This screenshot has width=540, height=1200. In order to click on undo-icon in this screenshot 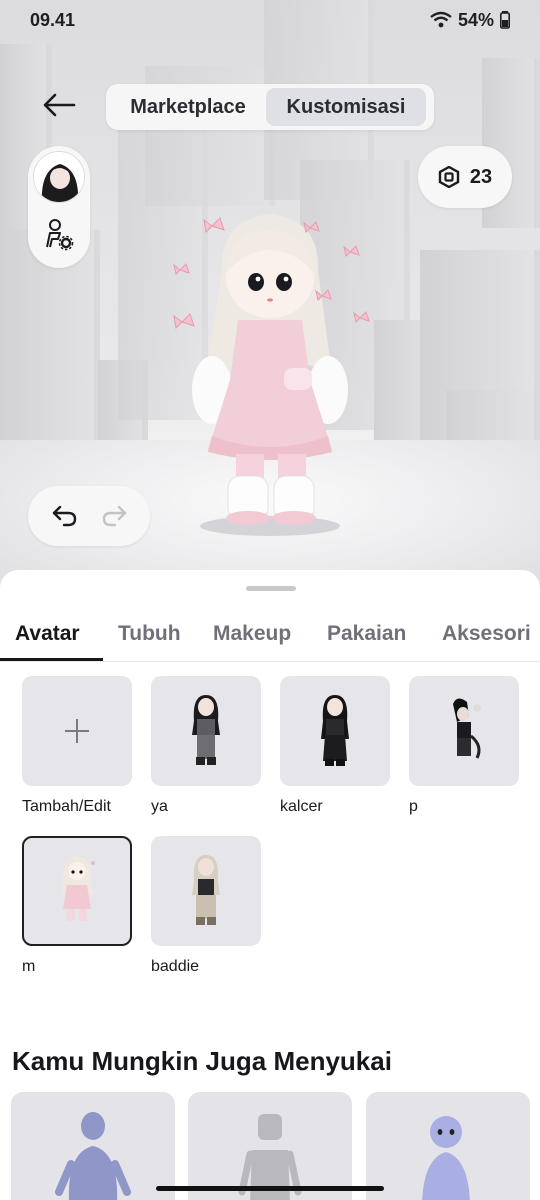, I will do `click(64, 516)`.